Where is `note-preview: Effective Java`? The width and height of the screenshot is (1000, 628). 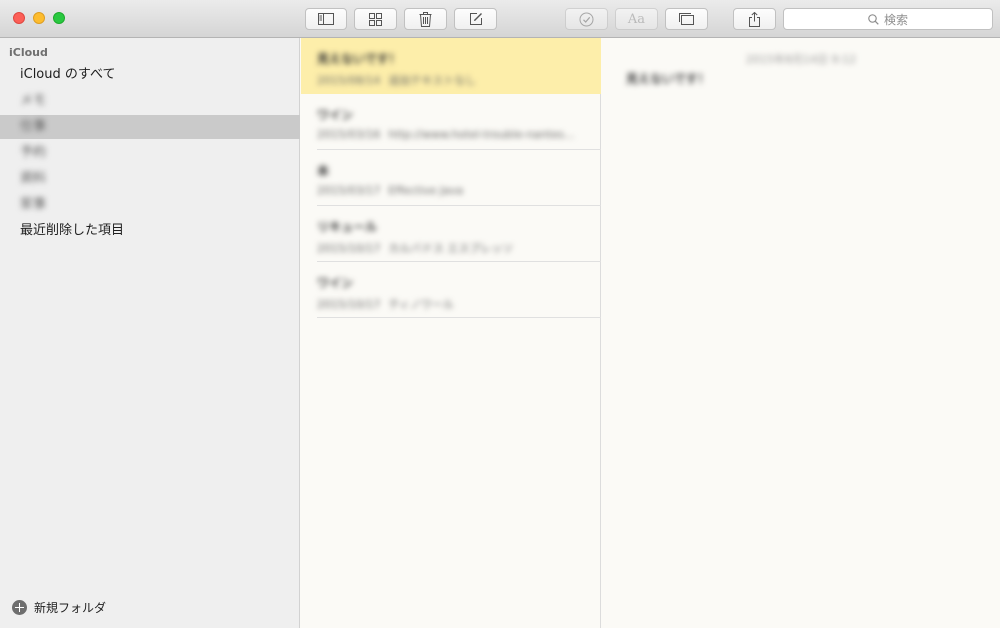 note-preview: Effective Java is located at coordinates (426, 190).